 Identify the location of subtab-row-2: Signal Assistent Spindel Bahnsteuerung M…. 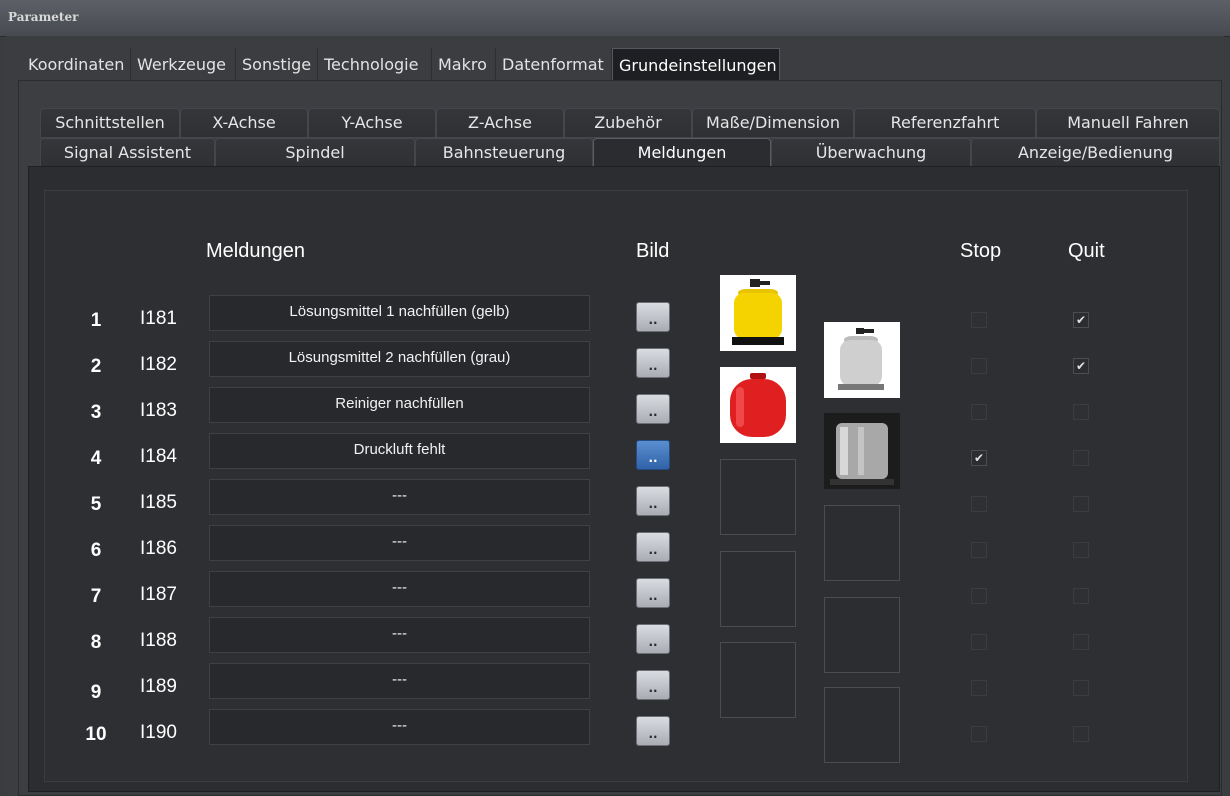
(630, 153).